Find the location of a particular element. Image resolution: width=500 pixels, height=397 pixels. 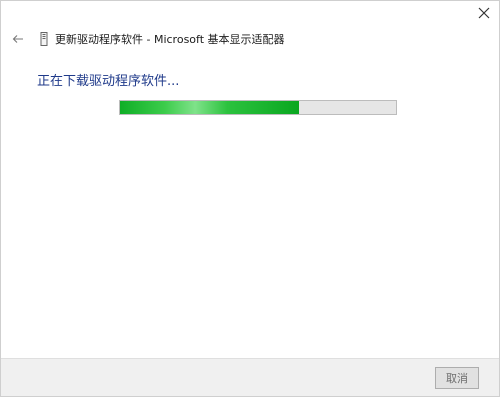

dialog-header: 更新驱动程序软件 - Microsoft 基本显示适配器 is located at coordinates (250, 39).